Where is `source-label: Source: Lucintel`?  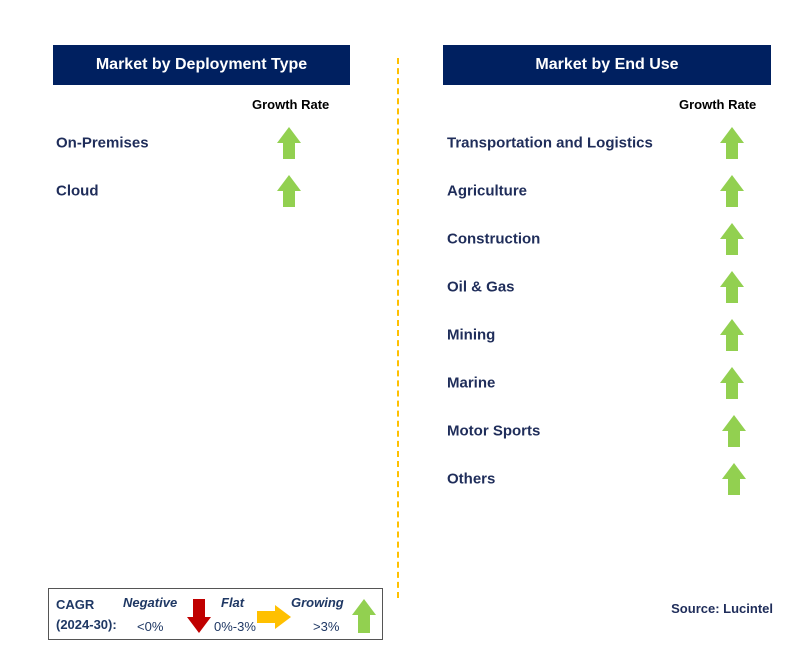 source-label: Source: Lucintel is located at coordinates (722, 608).